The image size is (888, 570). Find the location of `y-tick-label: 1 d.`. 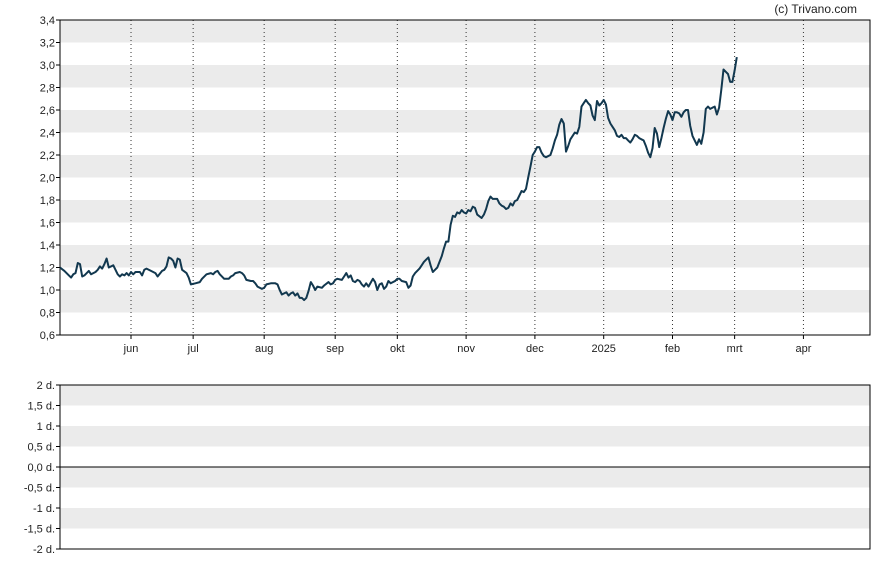

y-tick-label: 1 d. is located at coordinates (46, 427).